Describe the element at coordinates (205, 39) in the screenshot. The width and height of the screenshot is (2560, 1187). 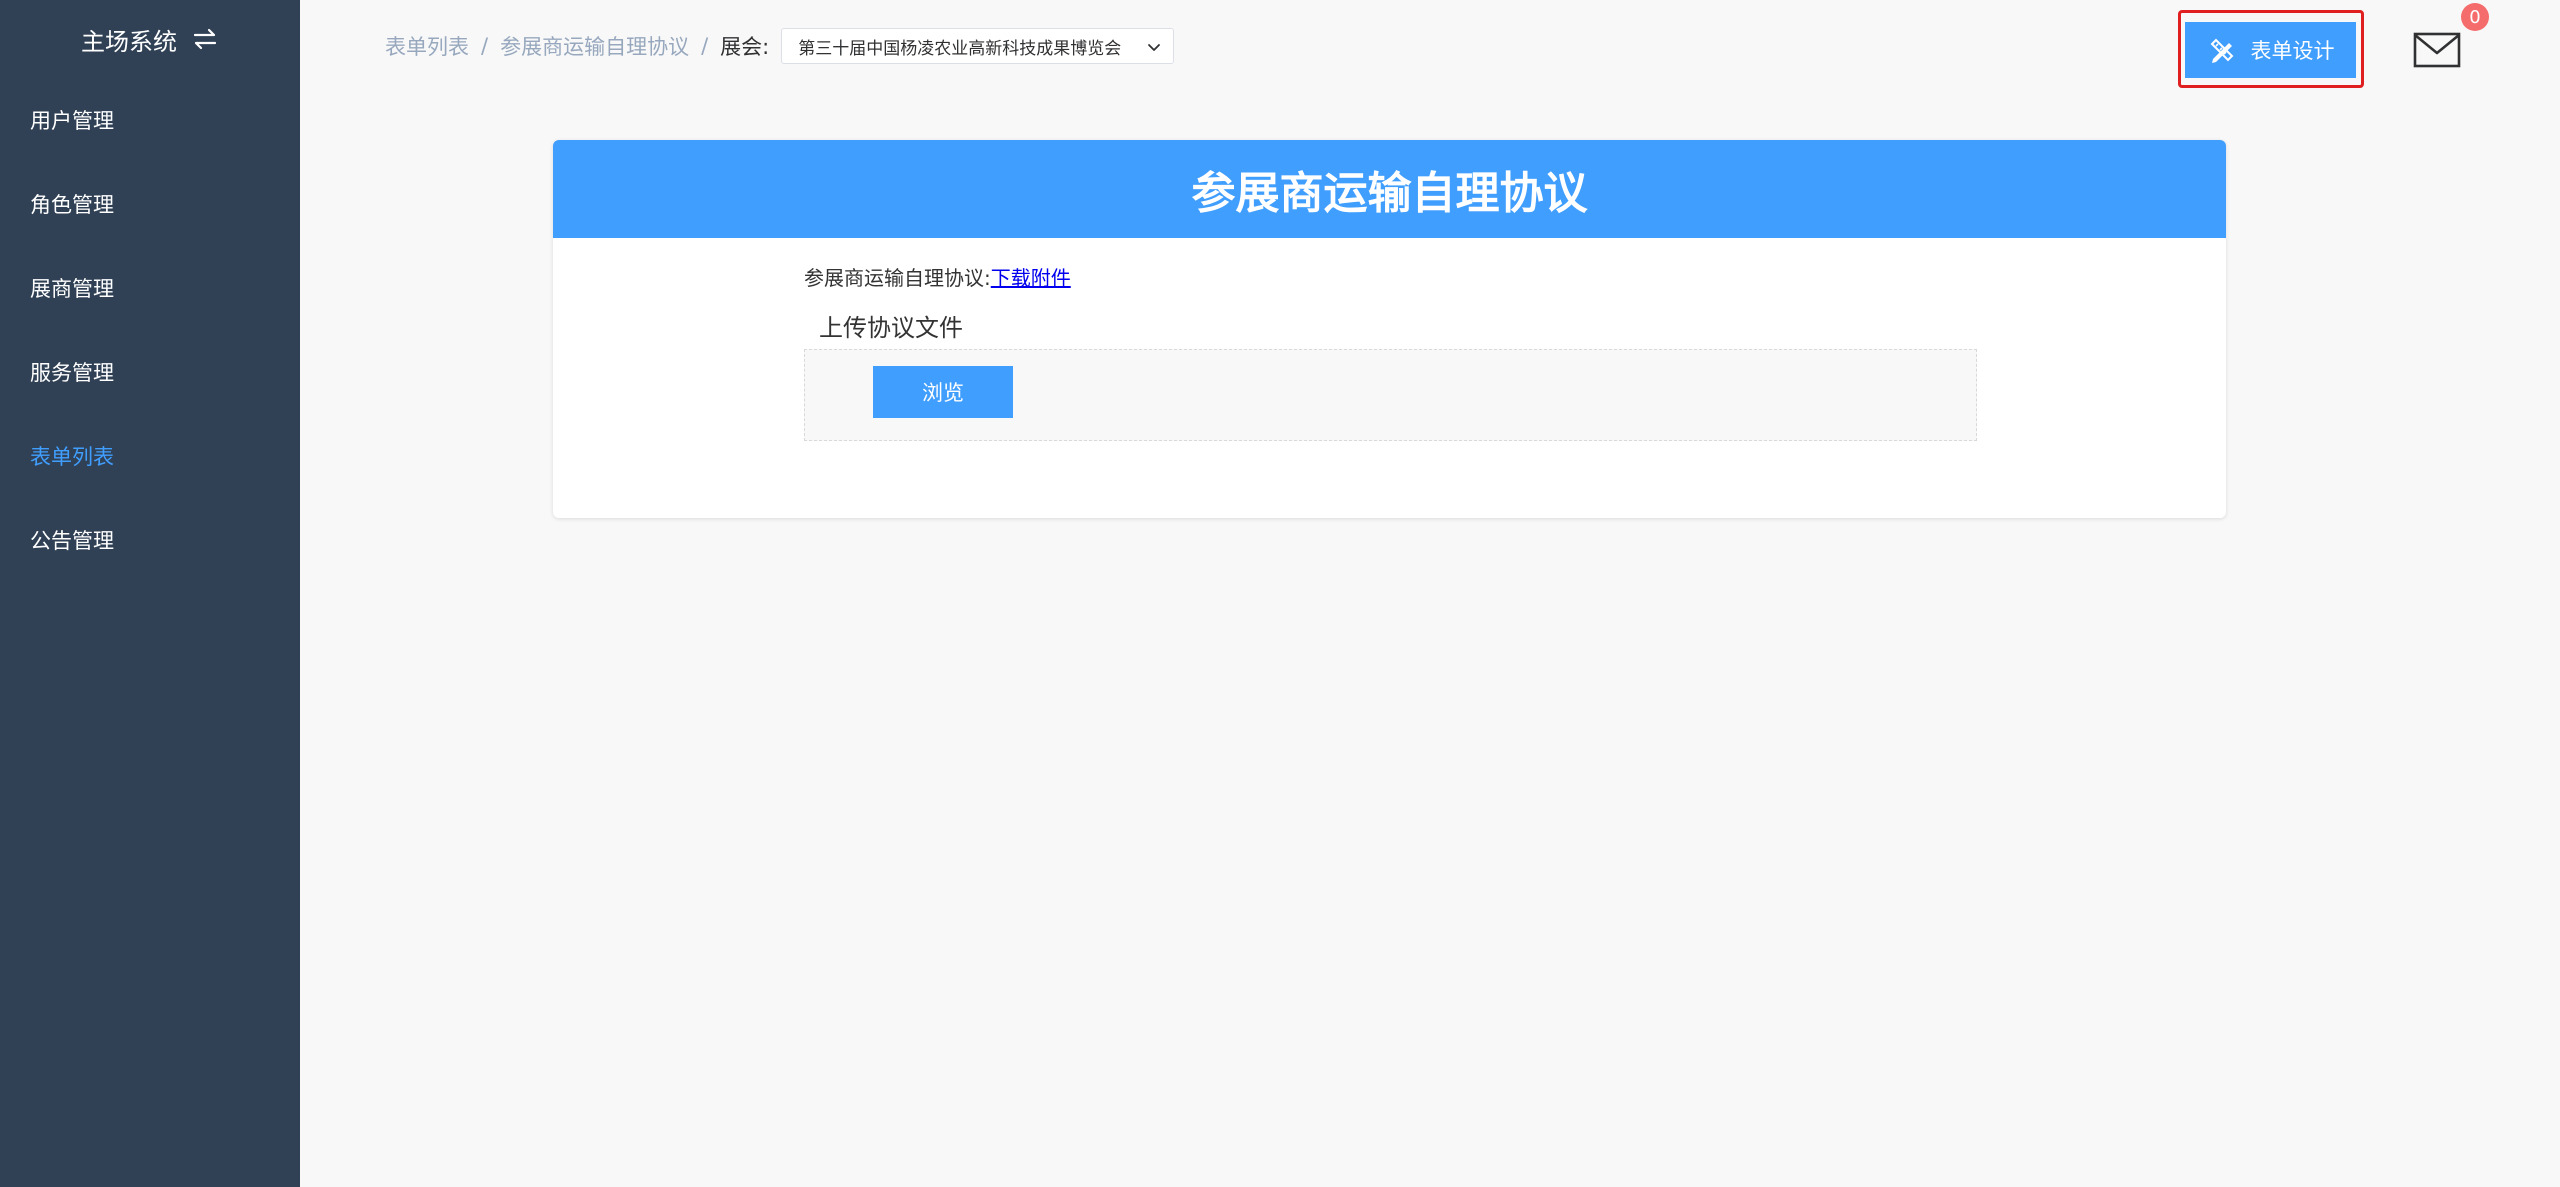
I see `swap-arrows-icon` at that location.